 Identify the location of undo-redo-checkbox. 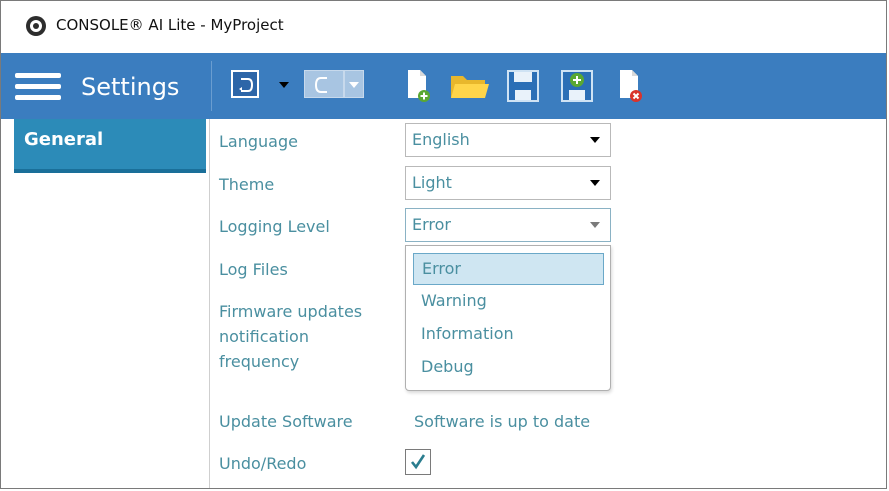
(418, 462).